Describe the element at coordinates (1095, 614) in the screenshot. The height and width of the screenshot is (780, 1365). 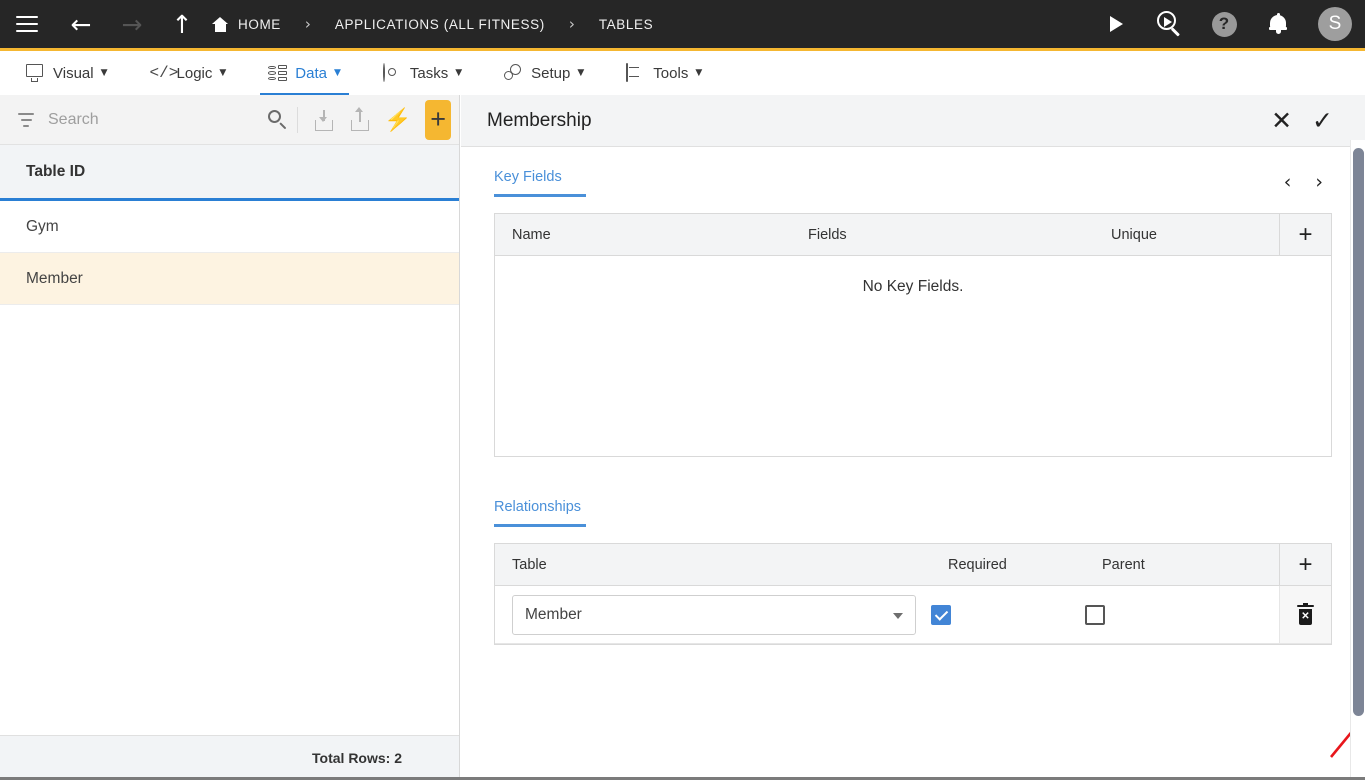
I see `parent-checkbox` at that location.